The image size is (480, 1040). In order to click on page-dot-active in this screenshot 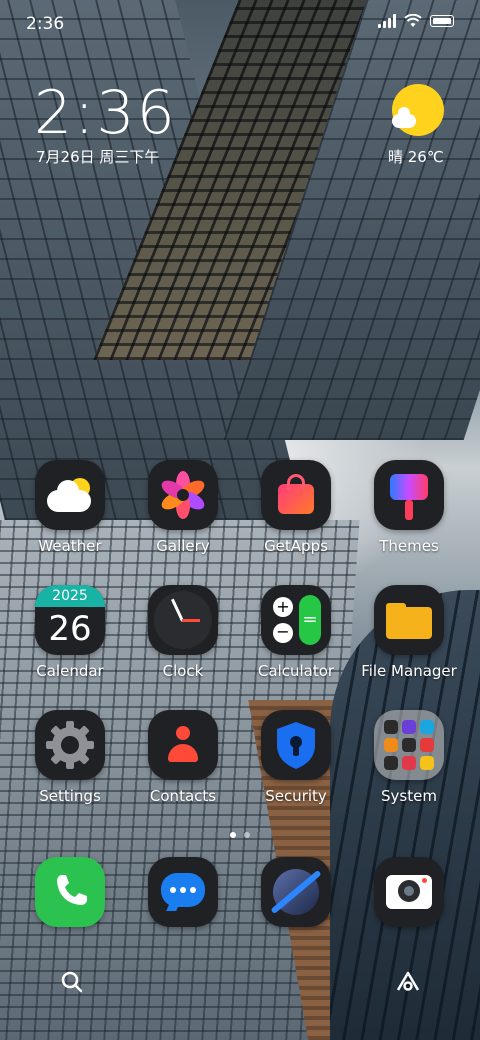, I will do `click(233, 835)`.